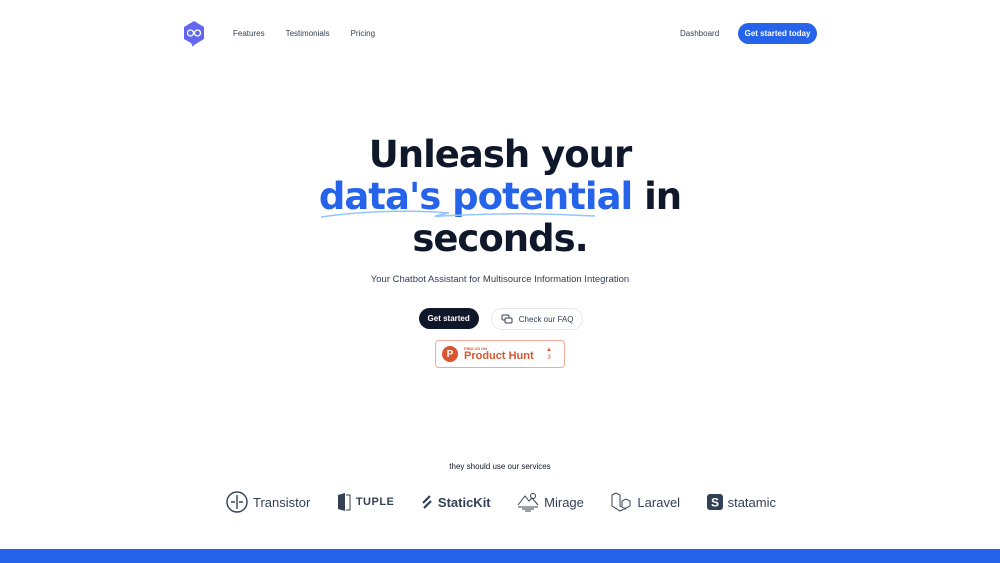 The image size is (1000, 563). What do you see at coordinates (464, 502) in the screenshot?
I see `logo-text: StaticKit` at bounding box center [464, 502].